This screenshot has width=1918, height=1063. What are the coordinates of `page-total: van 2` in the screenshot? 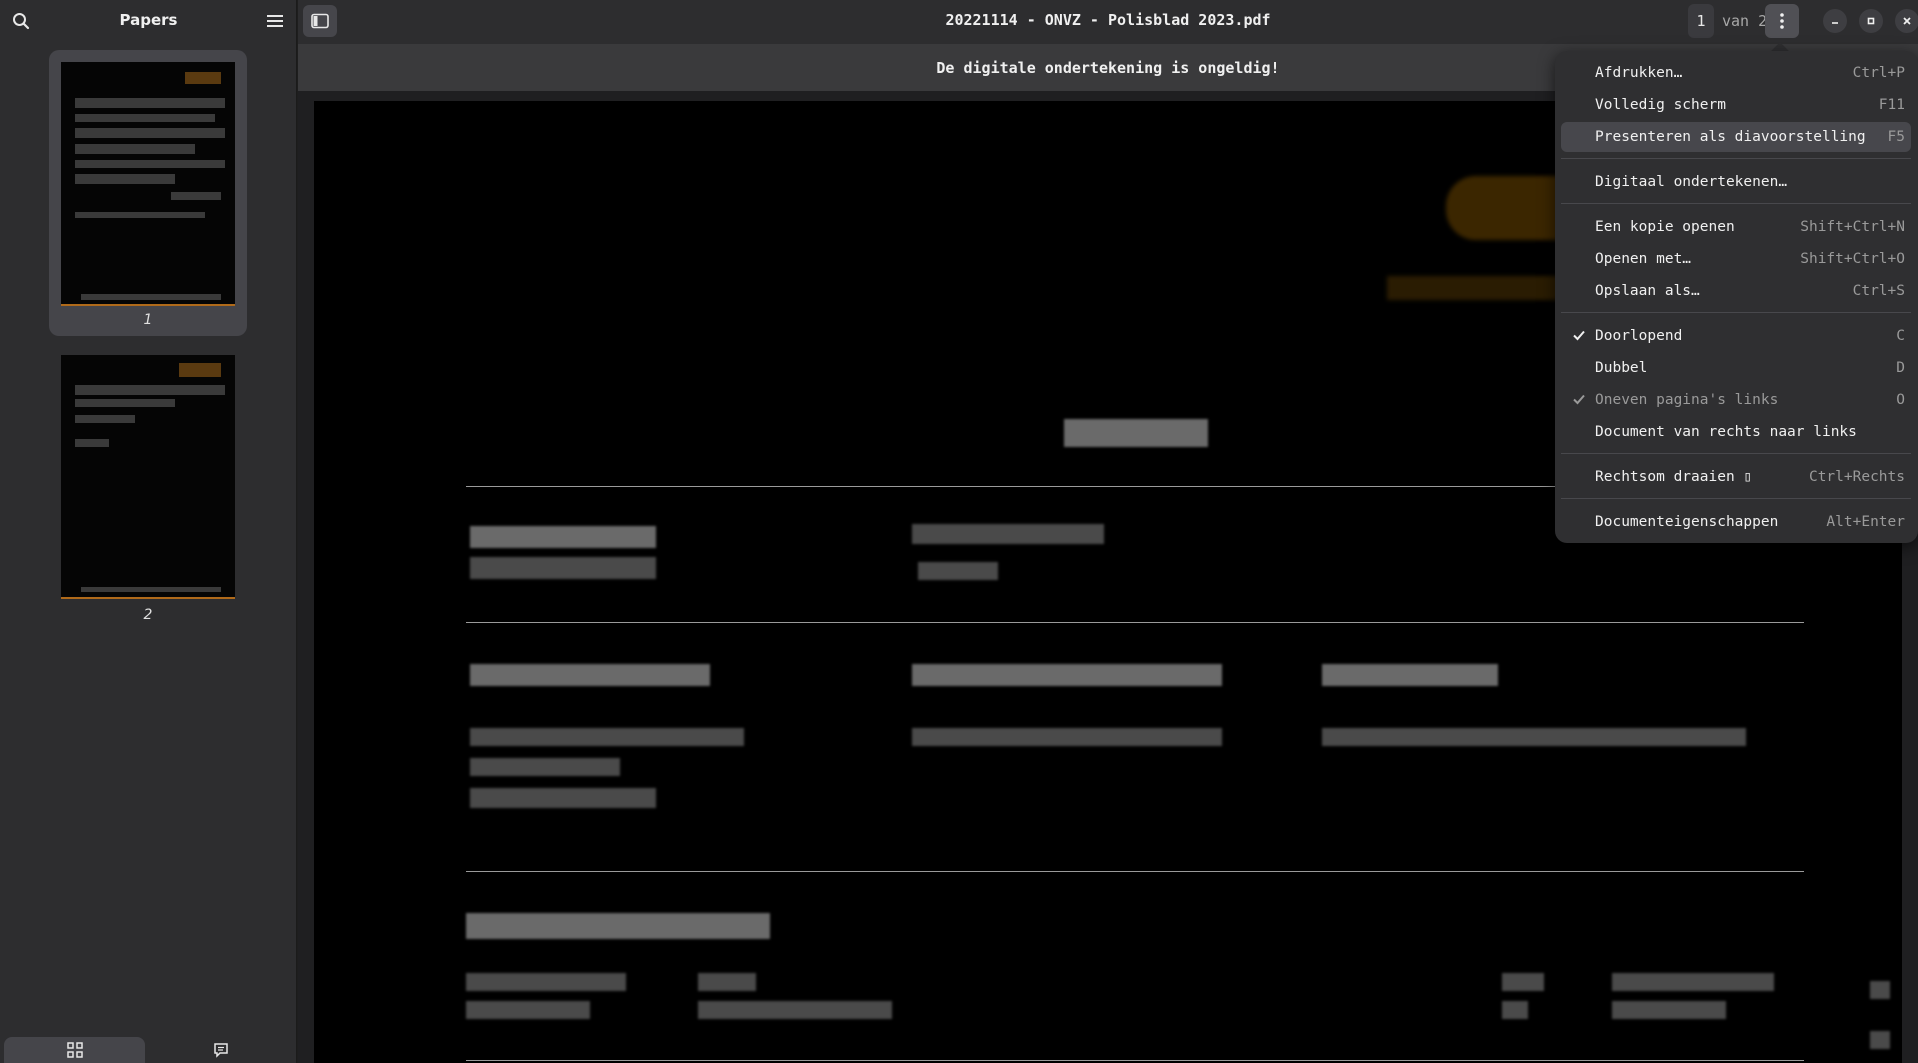 It's located at (1745, 21).